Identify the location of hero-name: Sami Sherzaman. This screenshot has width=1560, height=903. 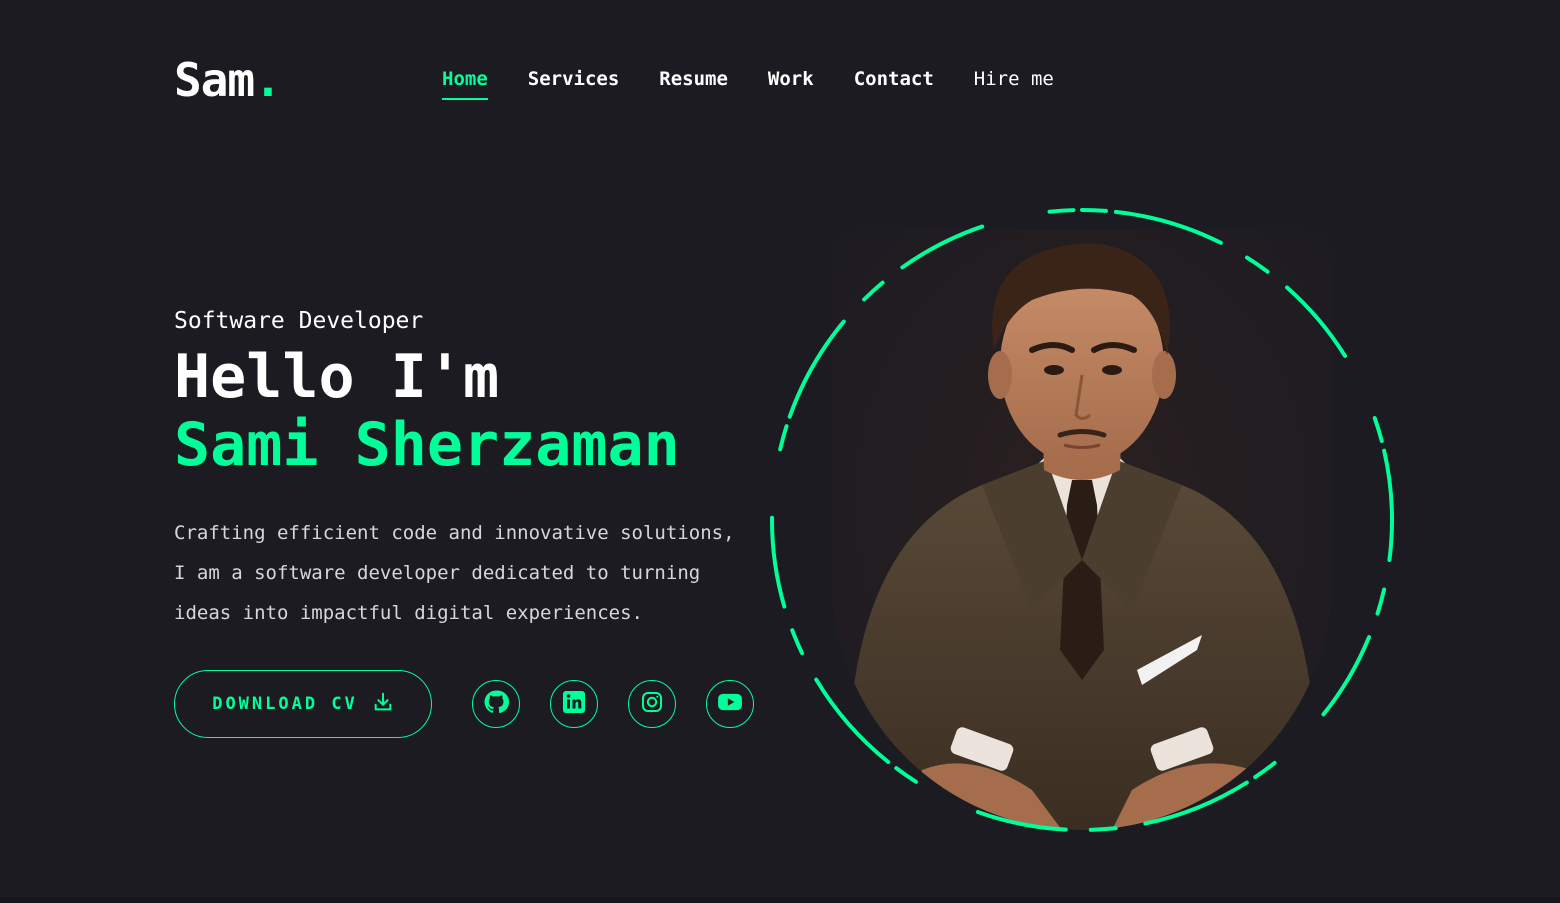
(427, 445).